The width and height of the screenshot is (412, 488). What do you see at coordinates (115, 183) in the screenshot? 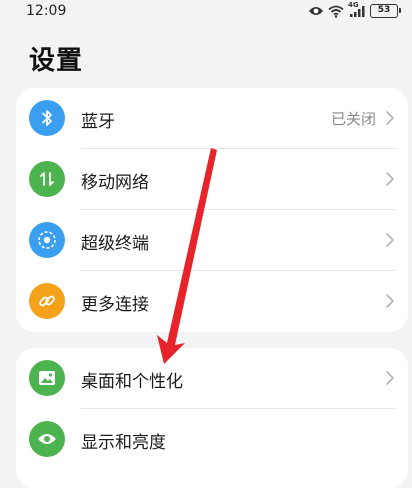
I see `mobile-network-label: 移动网络` at bounding box center [115, 183].